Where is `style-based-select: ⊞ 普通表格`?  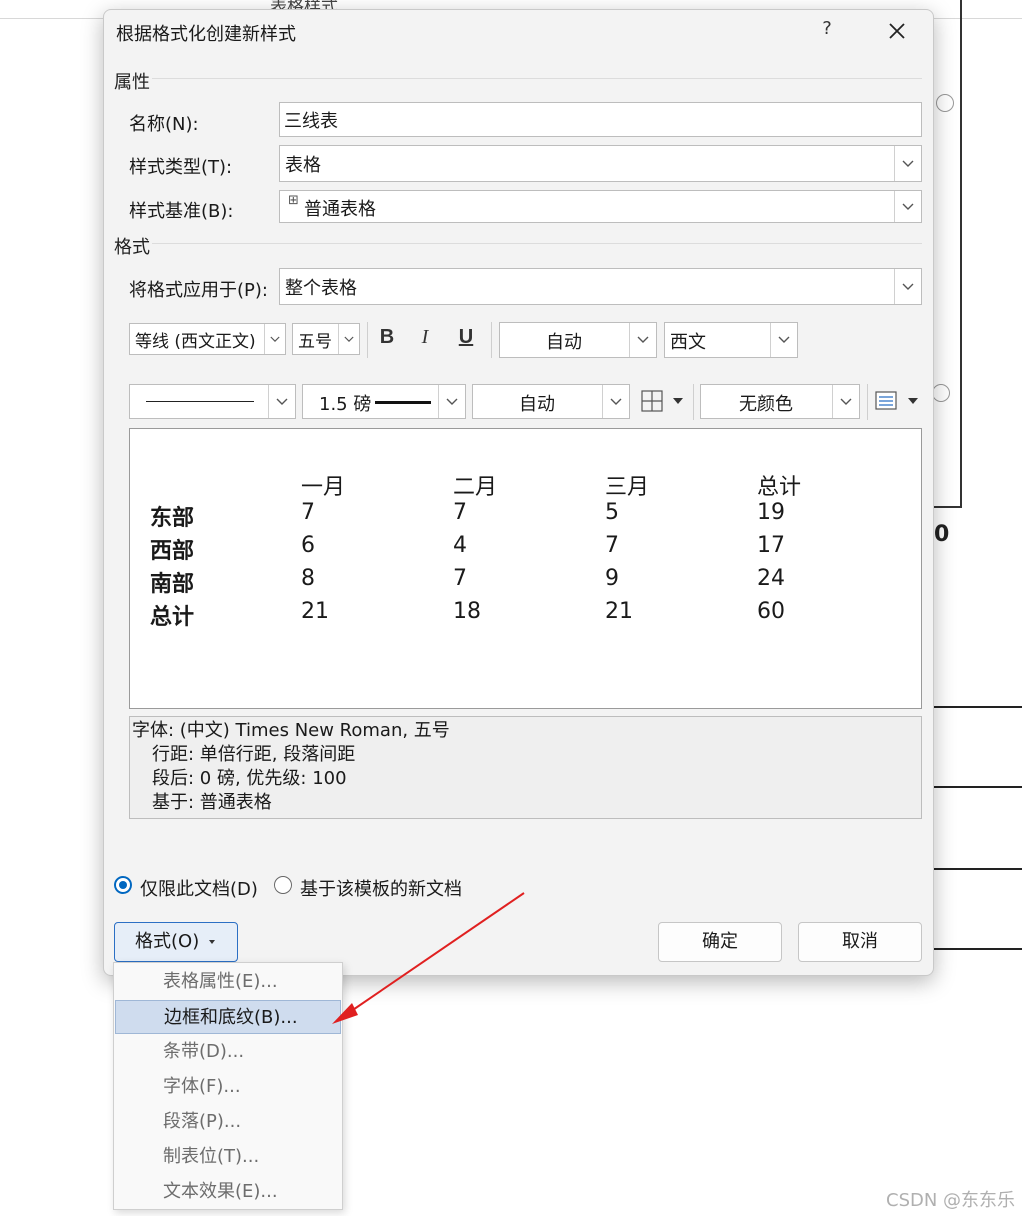 style-based-select: ⊞ 普通表格 is located at coordinates (600, 206).